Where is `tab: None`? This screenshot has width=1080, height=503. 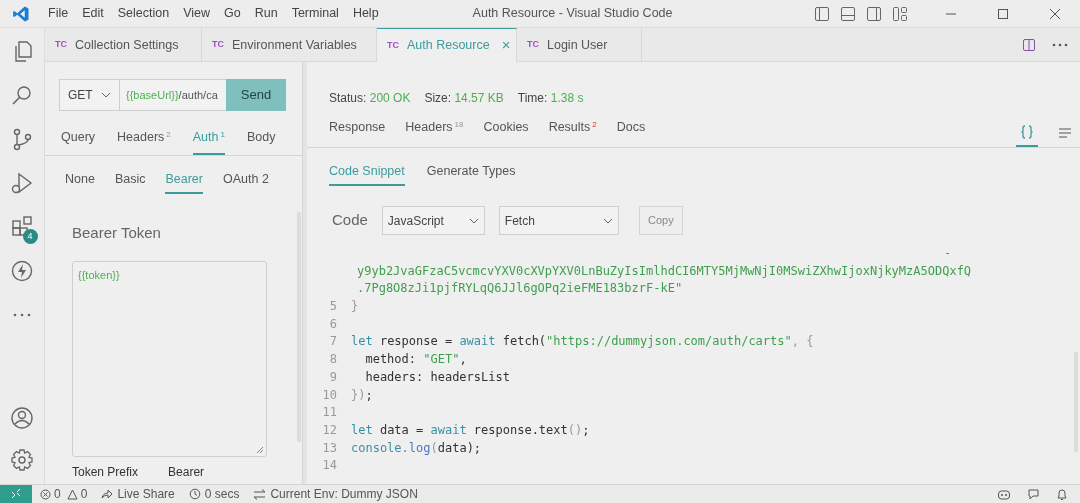
tab: None is located at coordinates (80, 182).